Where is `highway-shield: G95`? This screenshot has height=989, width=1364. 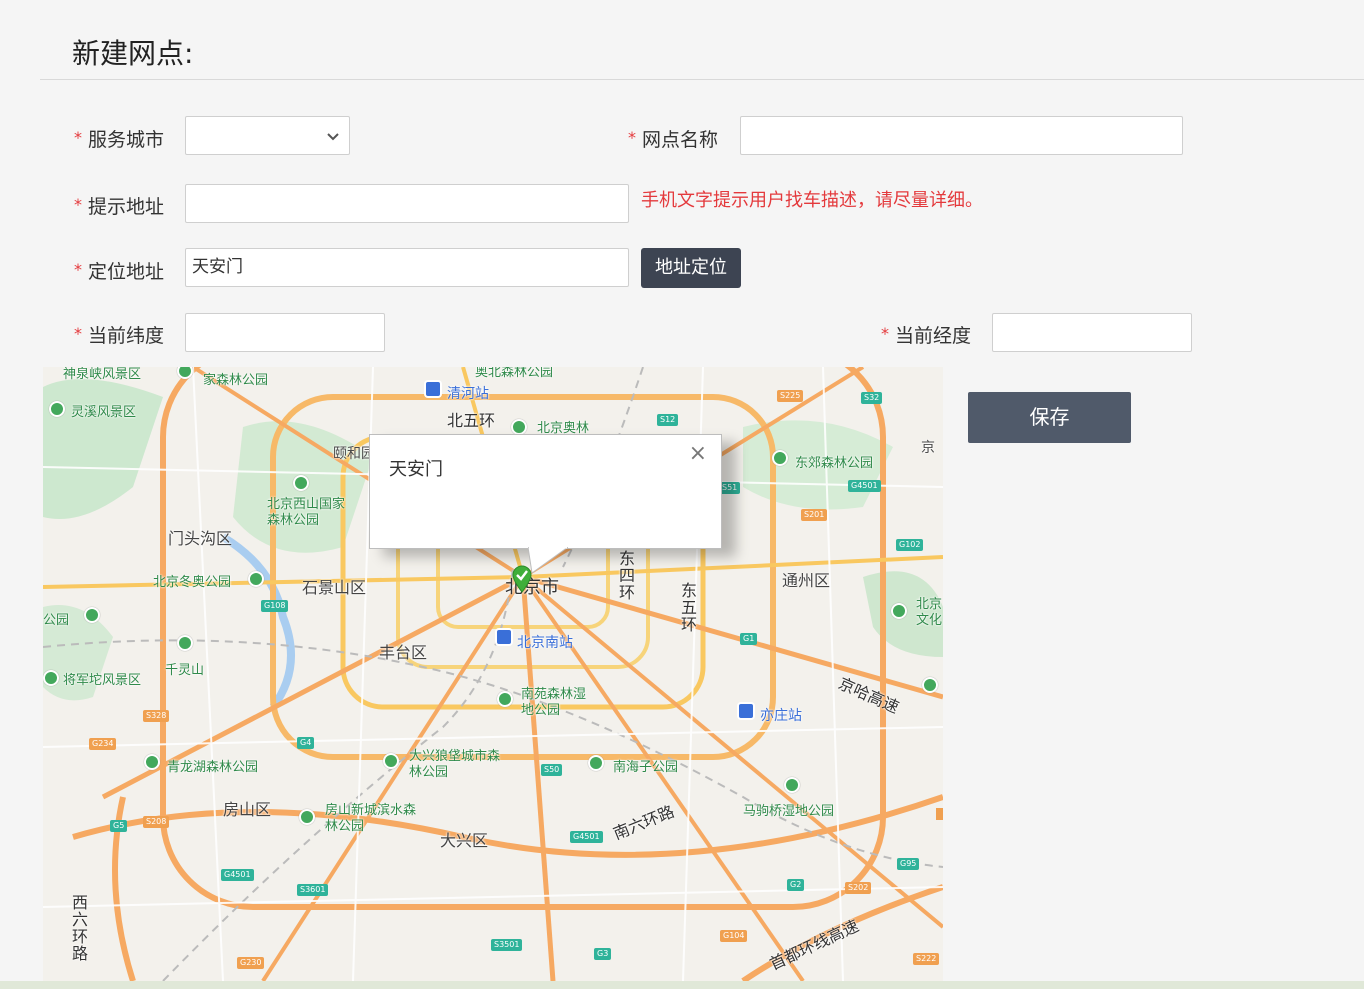 highway-shield: G95 is located at coordinates (908, 864).